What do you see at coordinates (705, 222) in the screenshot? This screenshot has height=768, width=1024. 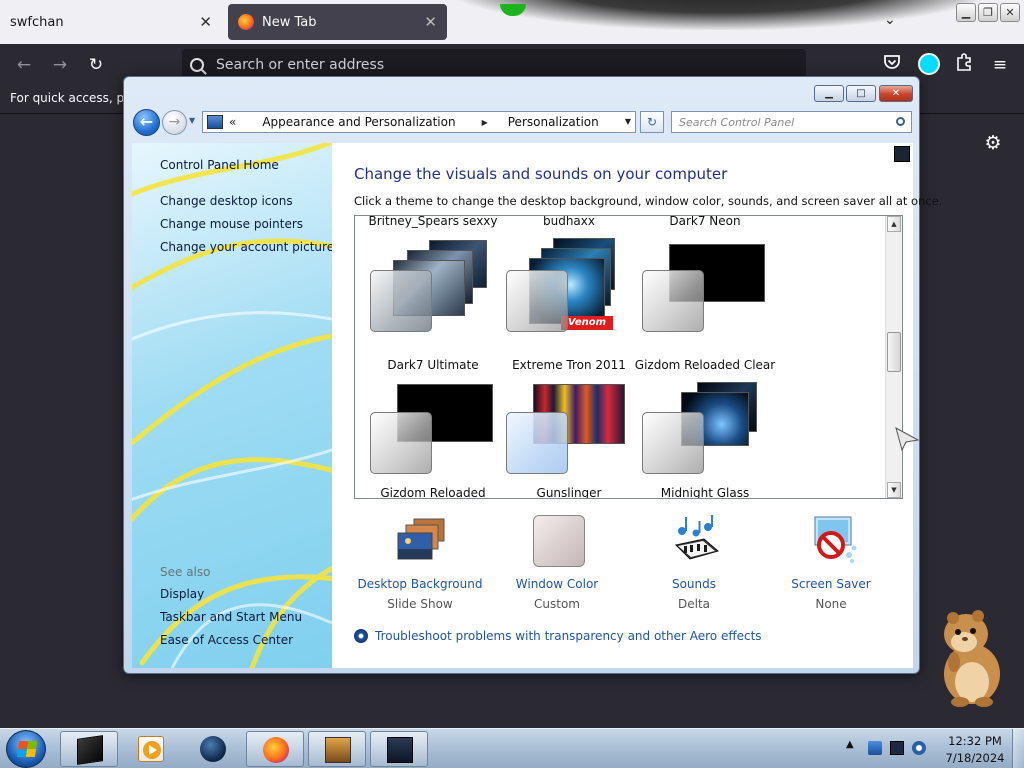 I see `theme-label-partial: Dark7 Neon` at bounding box center [705, 222].